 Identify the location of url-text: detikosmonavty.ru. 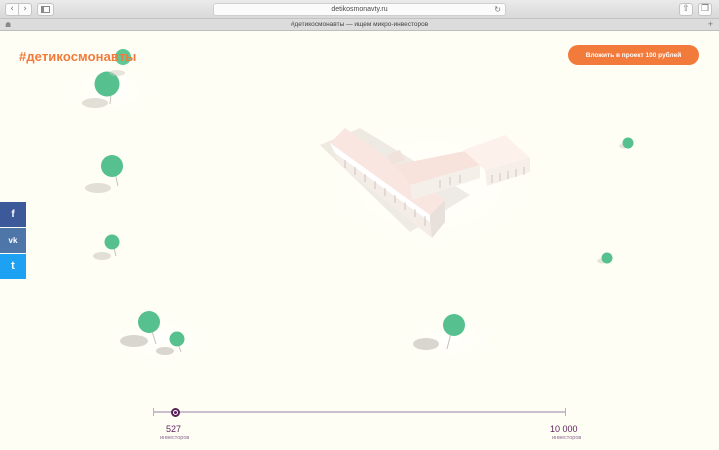
(359, 9).